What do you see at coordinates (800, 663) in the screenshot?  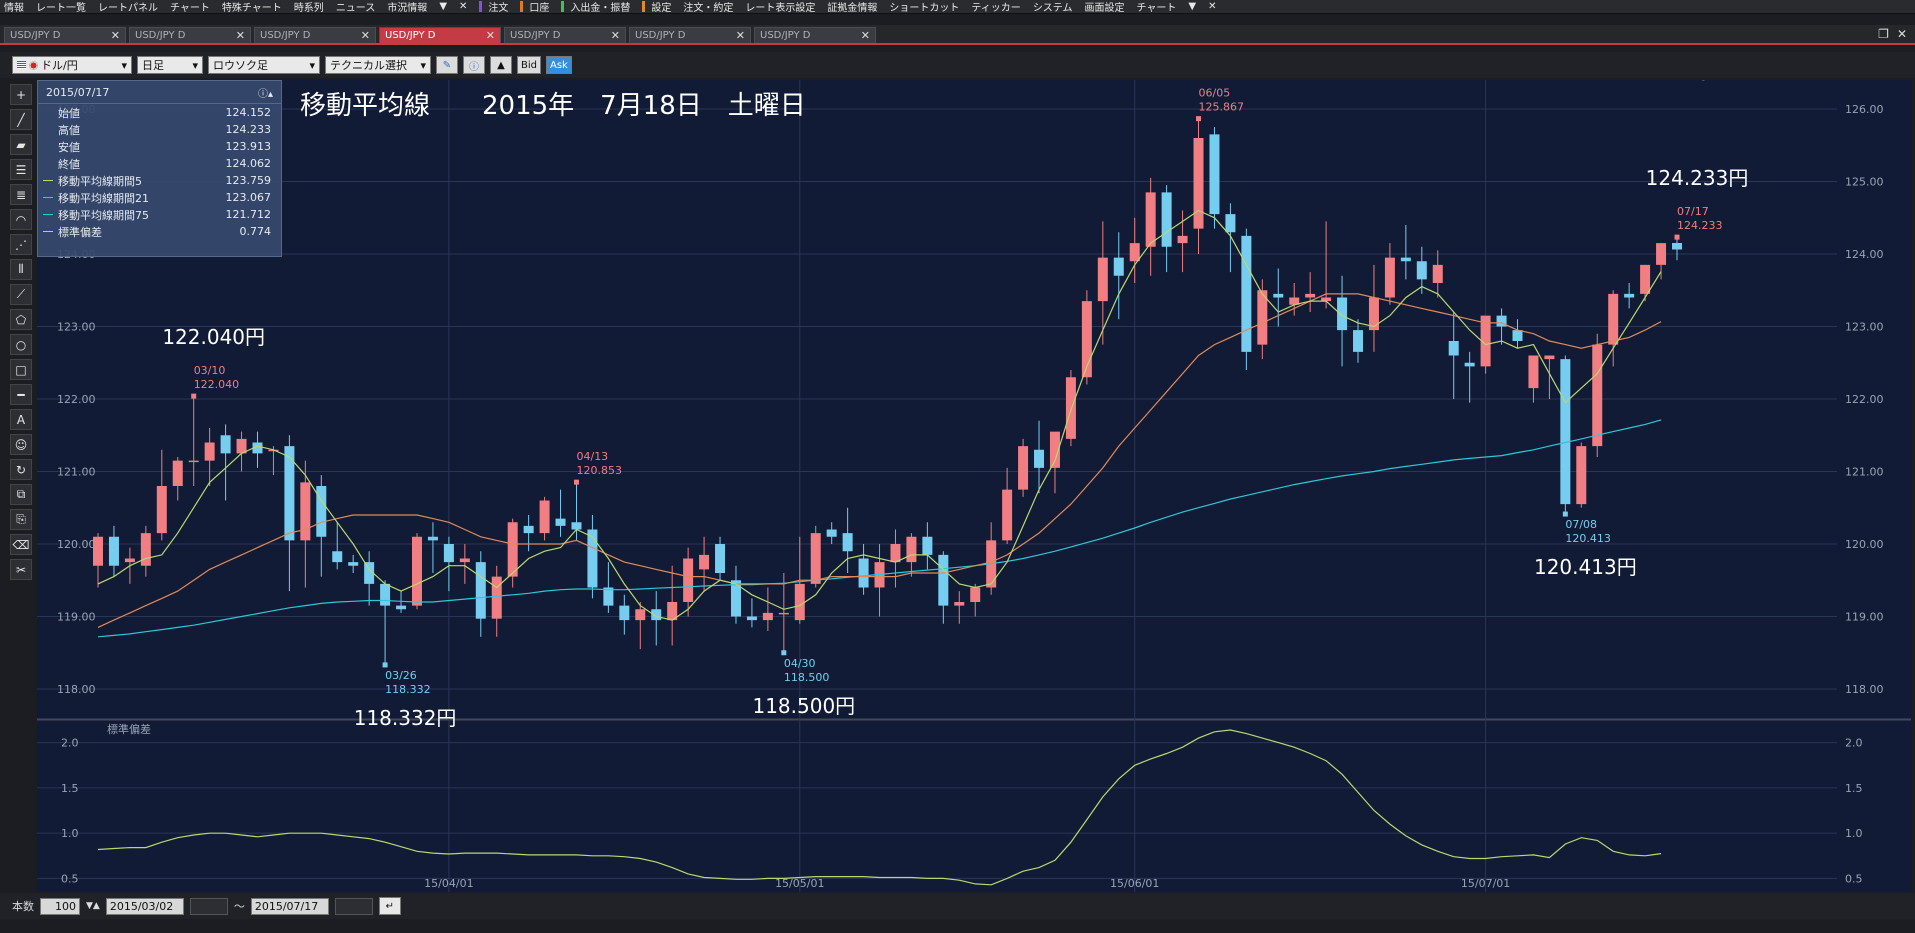 I see `extreme-date: 04/30` at bounding box center [800, 663].